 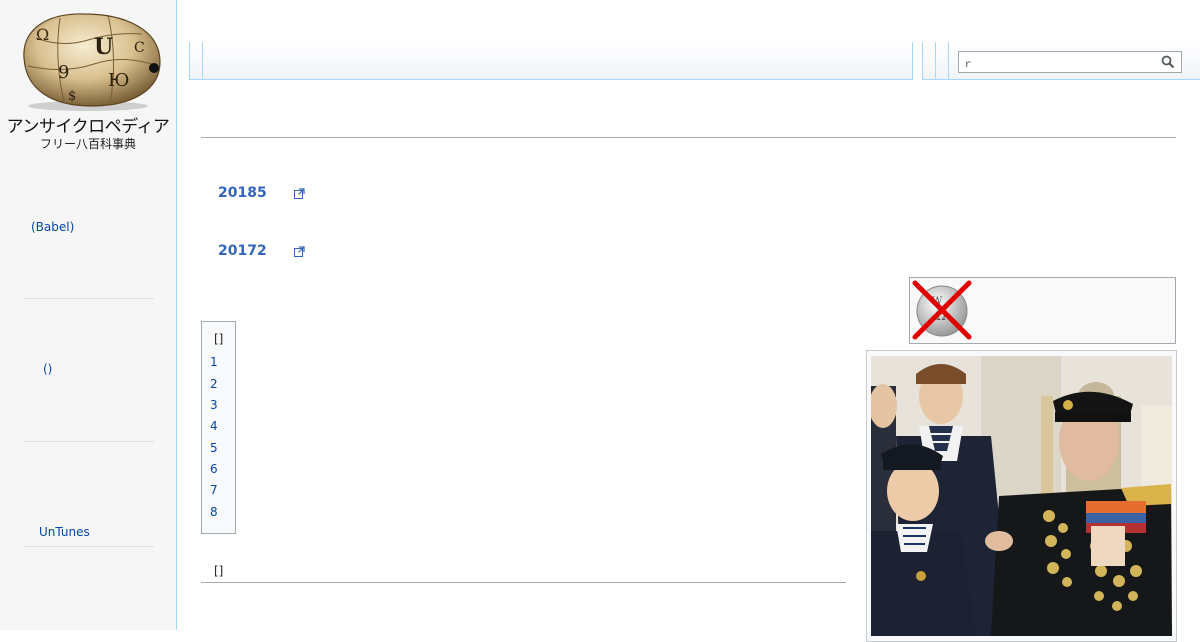 What do you see at coordinates (242, 193) in the screenshot?
I see `link-20185: 20185` at bounding box center [242, 193].